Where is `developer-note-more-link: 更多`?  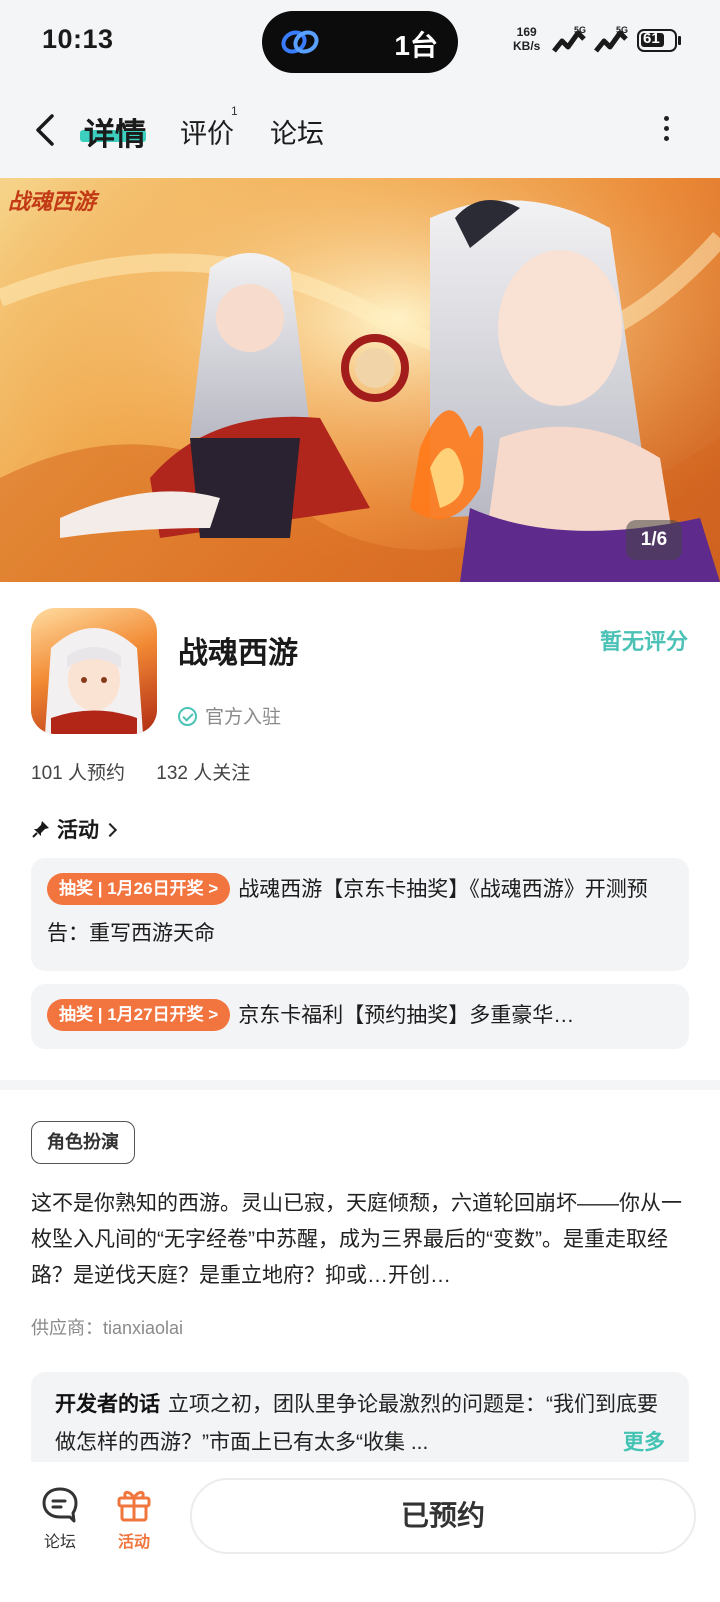
developer-note-more-link: 更多 is located at coordinates (642, 1443).